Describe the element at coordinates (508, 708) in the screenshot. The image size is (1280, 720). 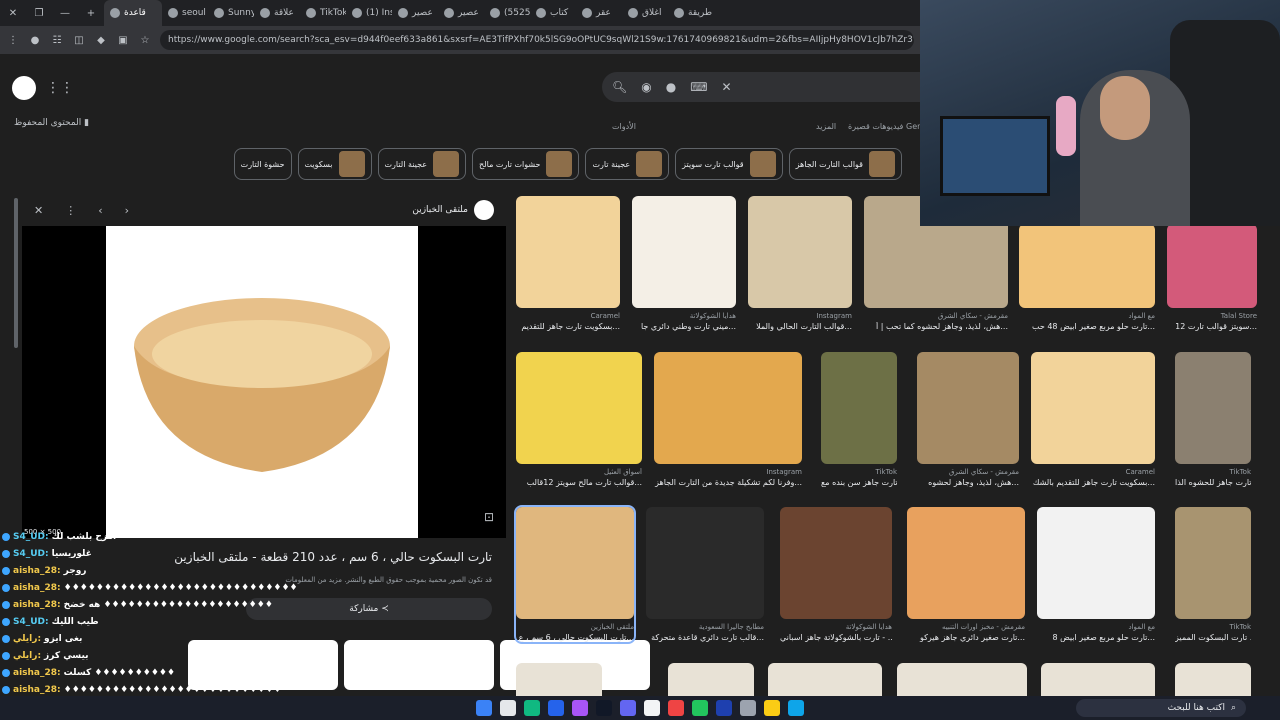
I see `settings-icon` at that location.